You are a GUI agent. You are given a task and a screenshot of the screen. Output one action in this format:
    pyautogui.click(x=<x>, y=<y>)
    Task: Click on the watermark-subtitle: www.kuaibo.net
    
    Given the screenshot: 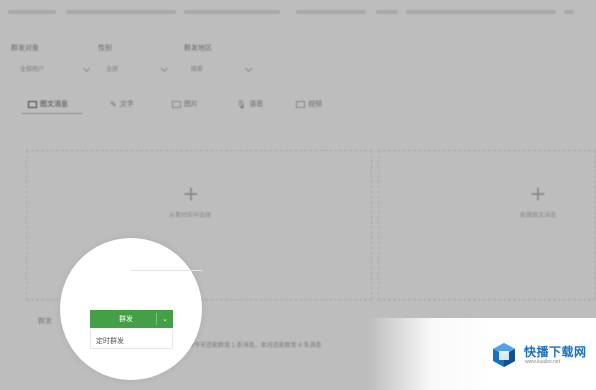 What is the action you would take?
    pyautogui.click(x=543, y=362)
    